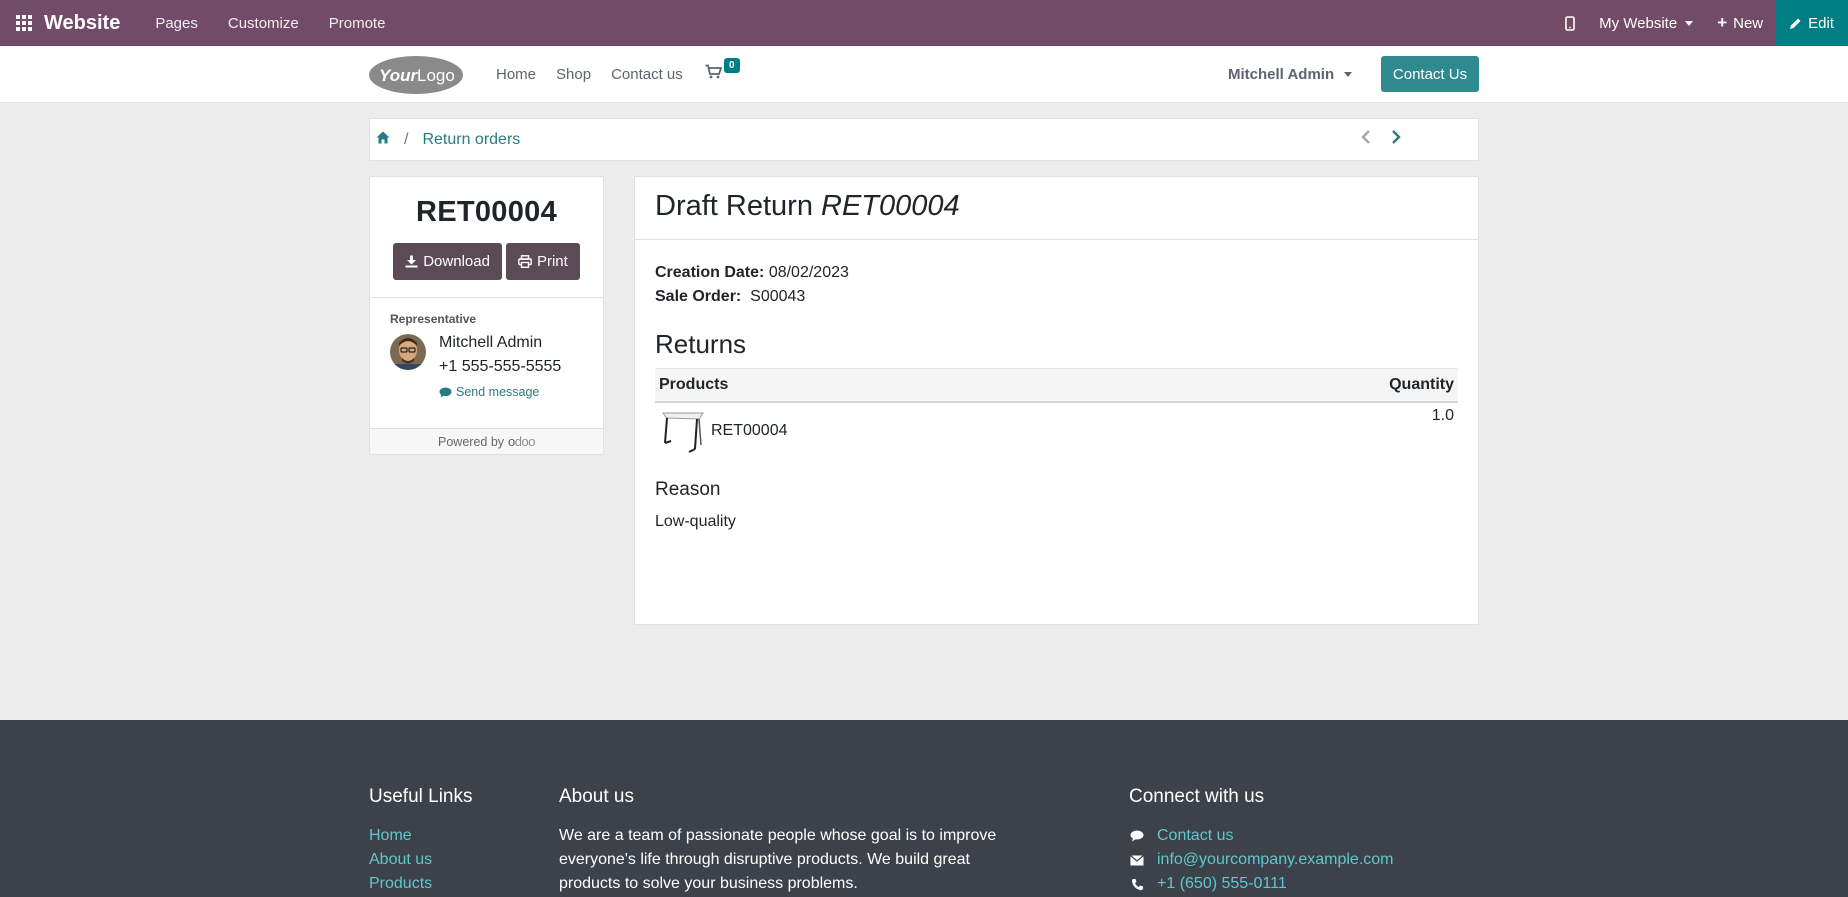 Image resolution: width=1848 pixels, height=897 pixels. What do you see at coordinates (421, 860) in the screenshot?
I see `footer-link-about-us: About us` at bounding box center [421, 860].